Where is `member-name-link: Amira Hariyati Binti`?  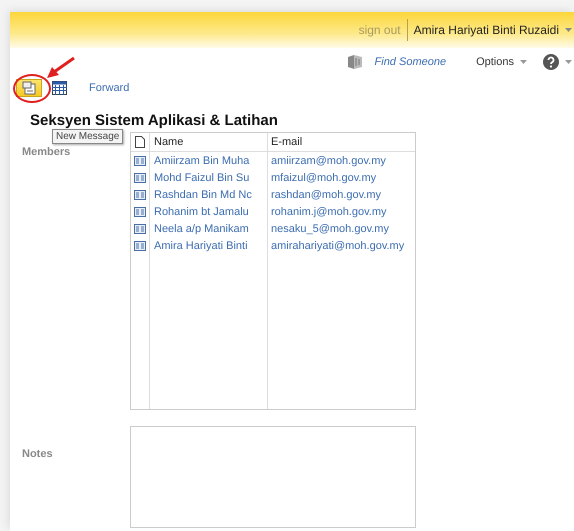
member-name-link: Amira Hariyati Binti is located at coordinates (209, 245).